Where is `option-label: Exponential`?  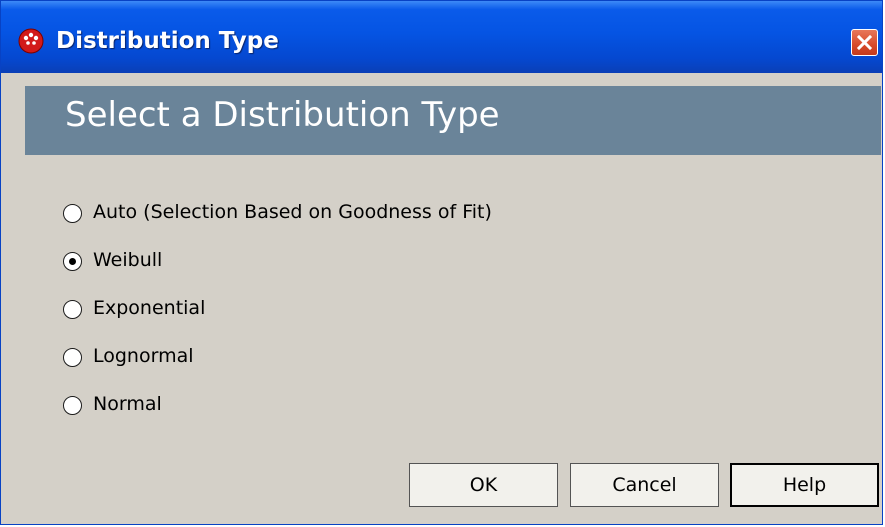
option-label: Exponential is located at coordinates (149, 308).